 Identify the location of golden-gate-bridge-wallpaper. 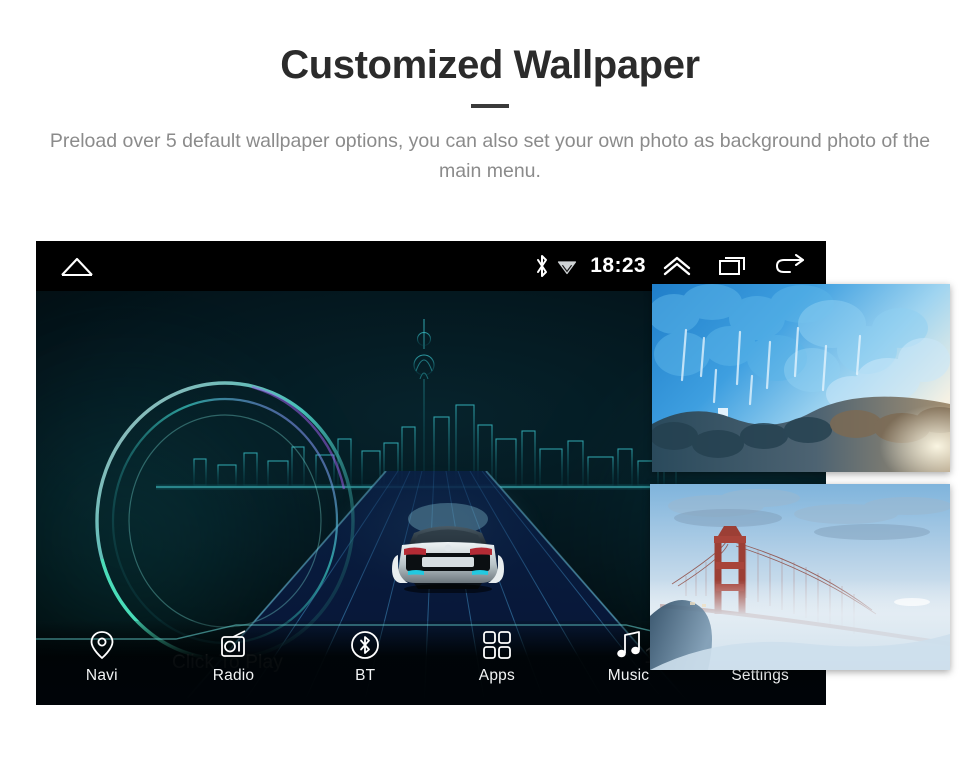
(800, 577).